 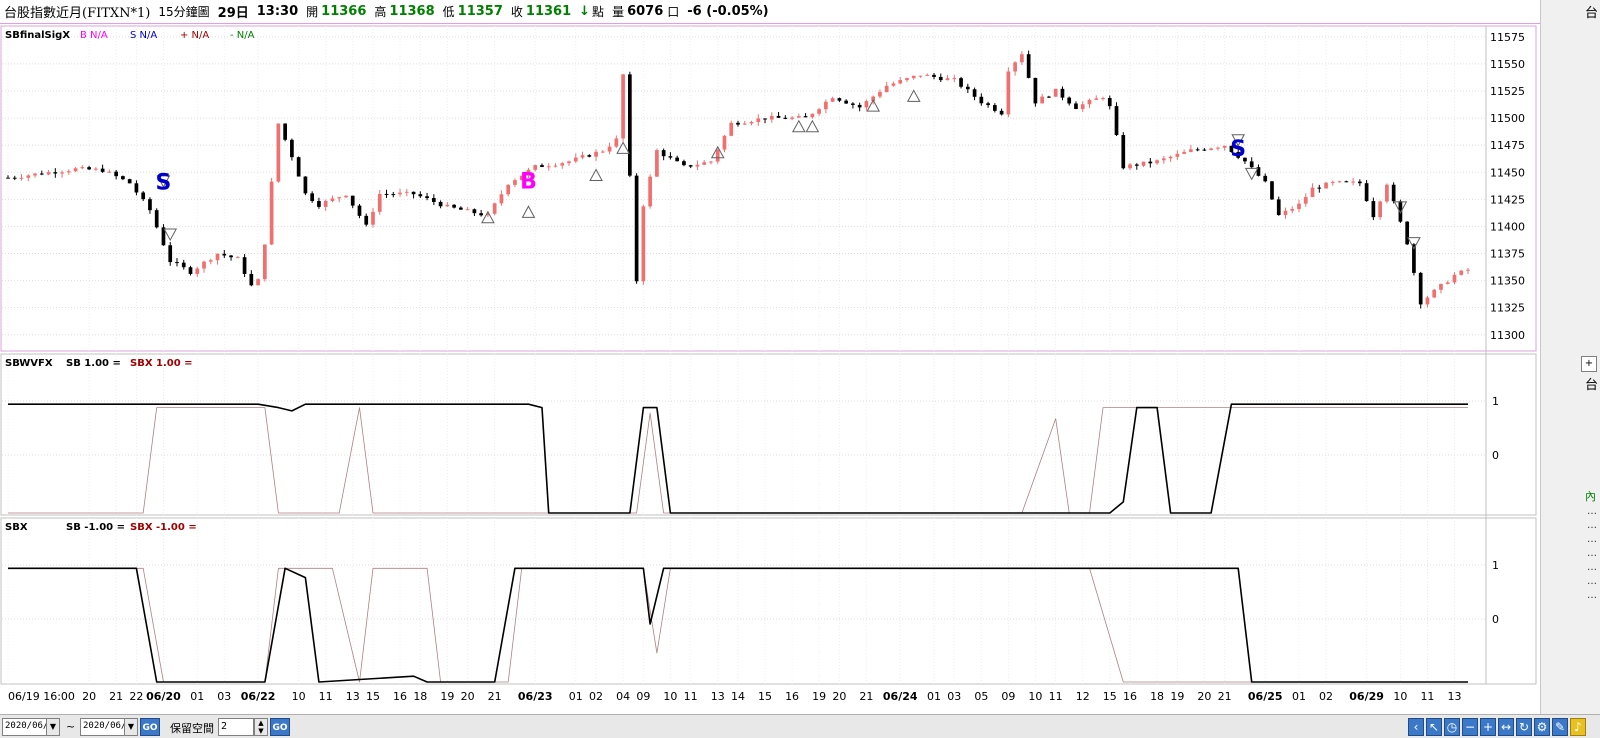 I want to click on time-tick-label: 06/24, so click(x=900, y=696).